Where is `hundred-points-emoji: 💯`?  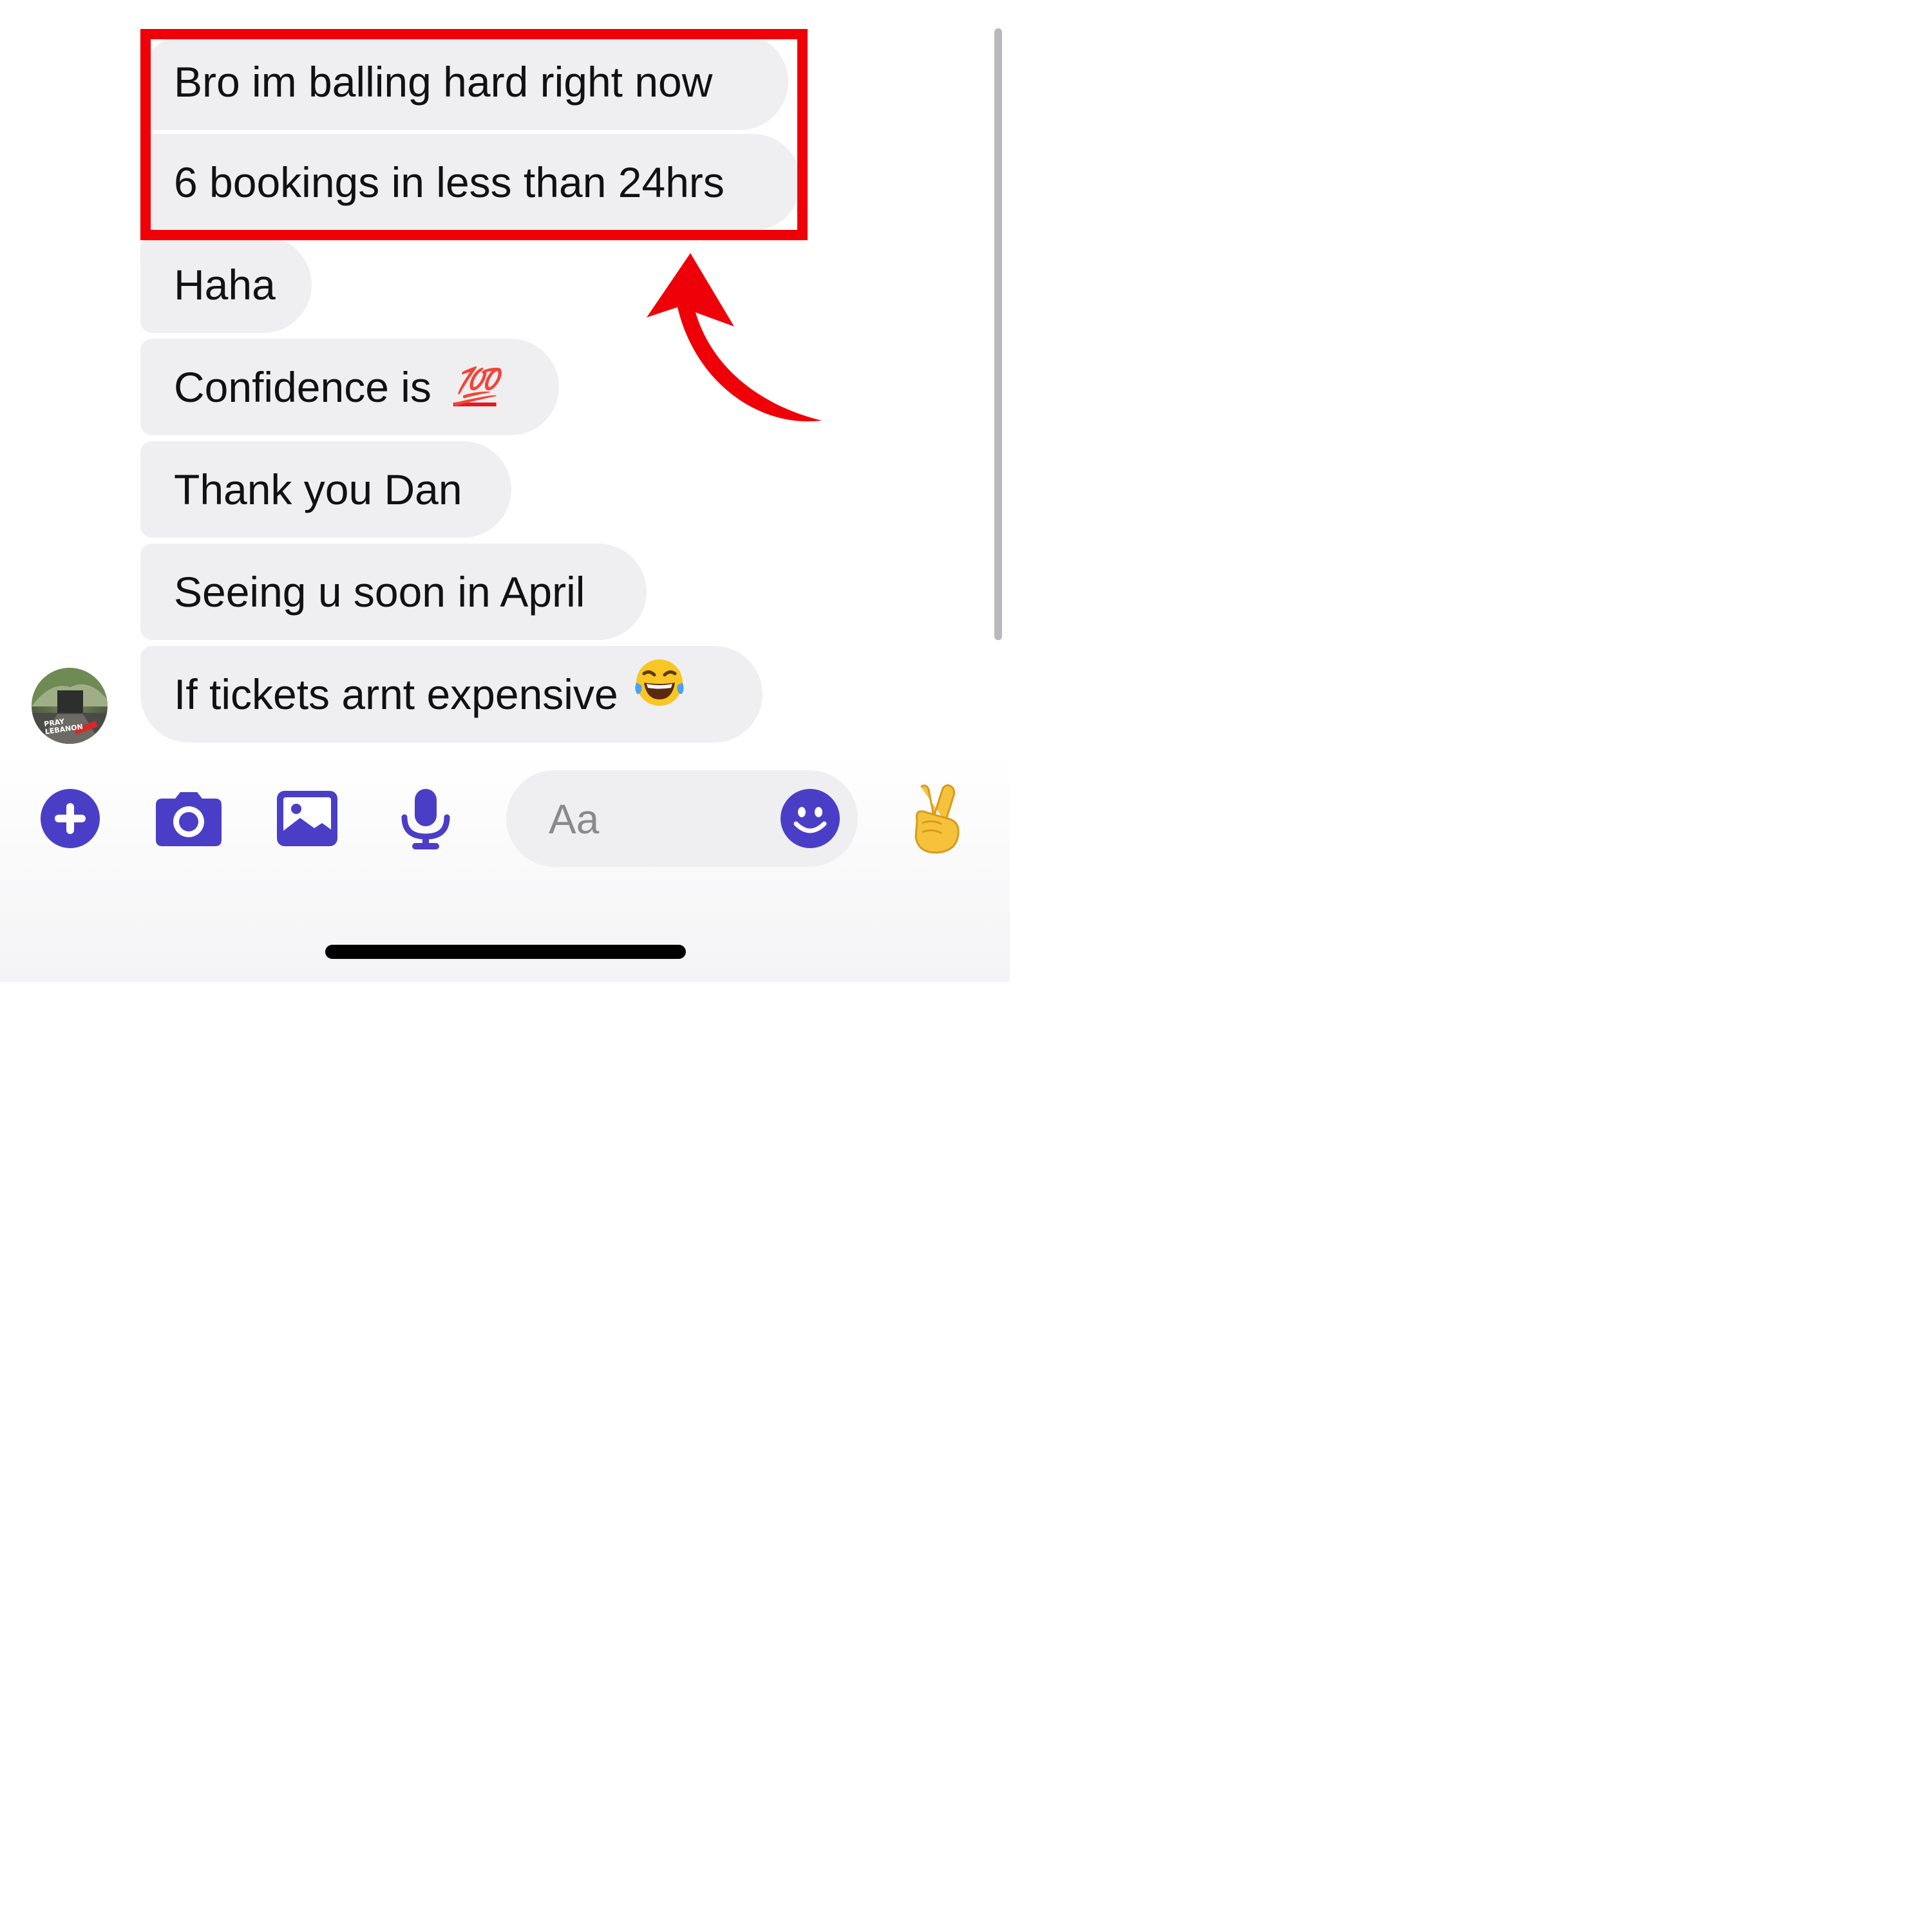 hundred-points-emoji: 💯 is located at coordinates (476, 387).